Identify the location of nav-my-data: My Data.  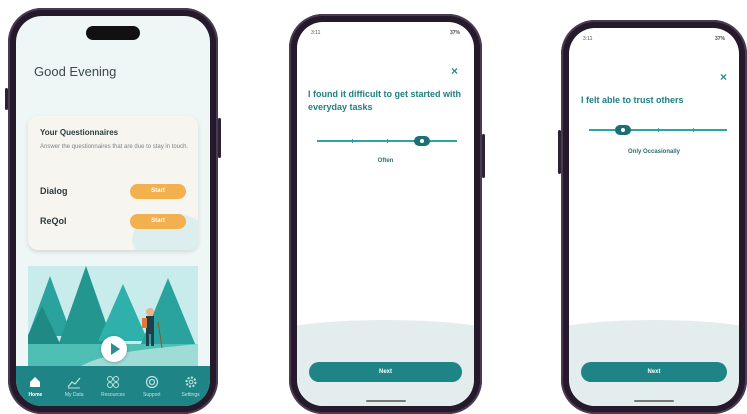
(74, 386).